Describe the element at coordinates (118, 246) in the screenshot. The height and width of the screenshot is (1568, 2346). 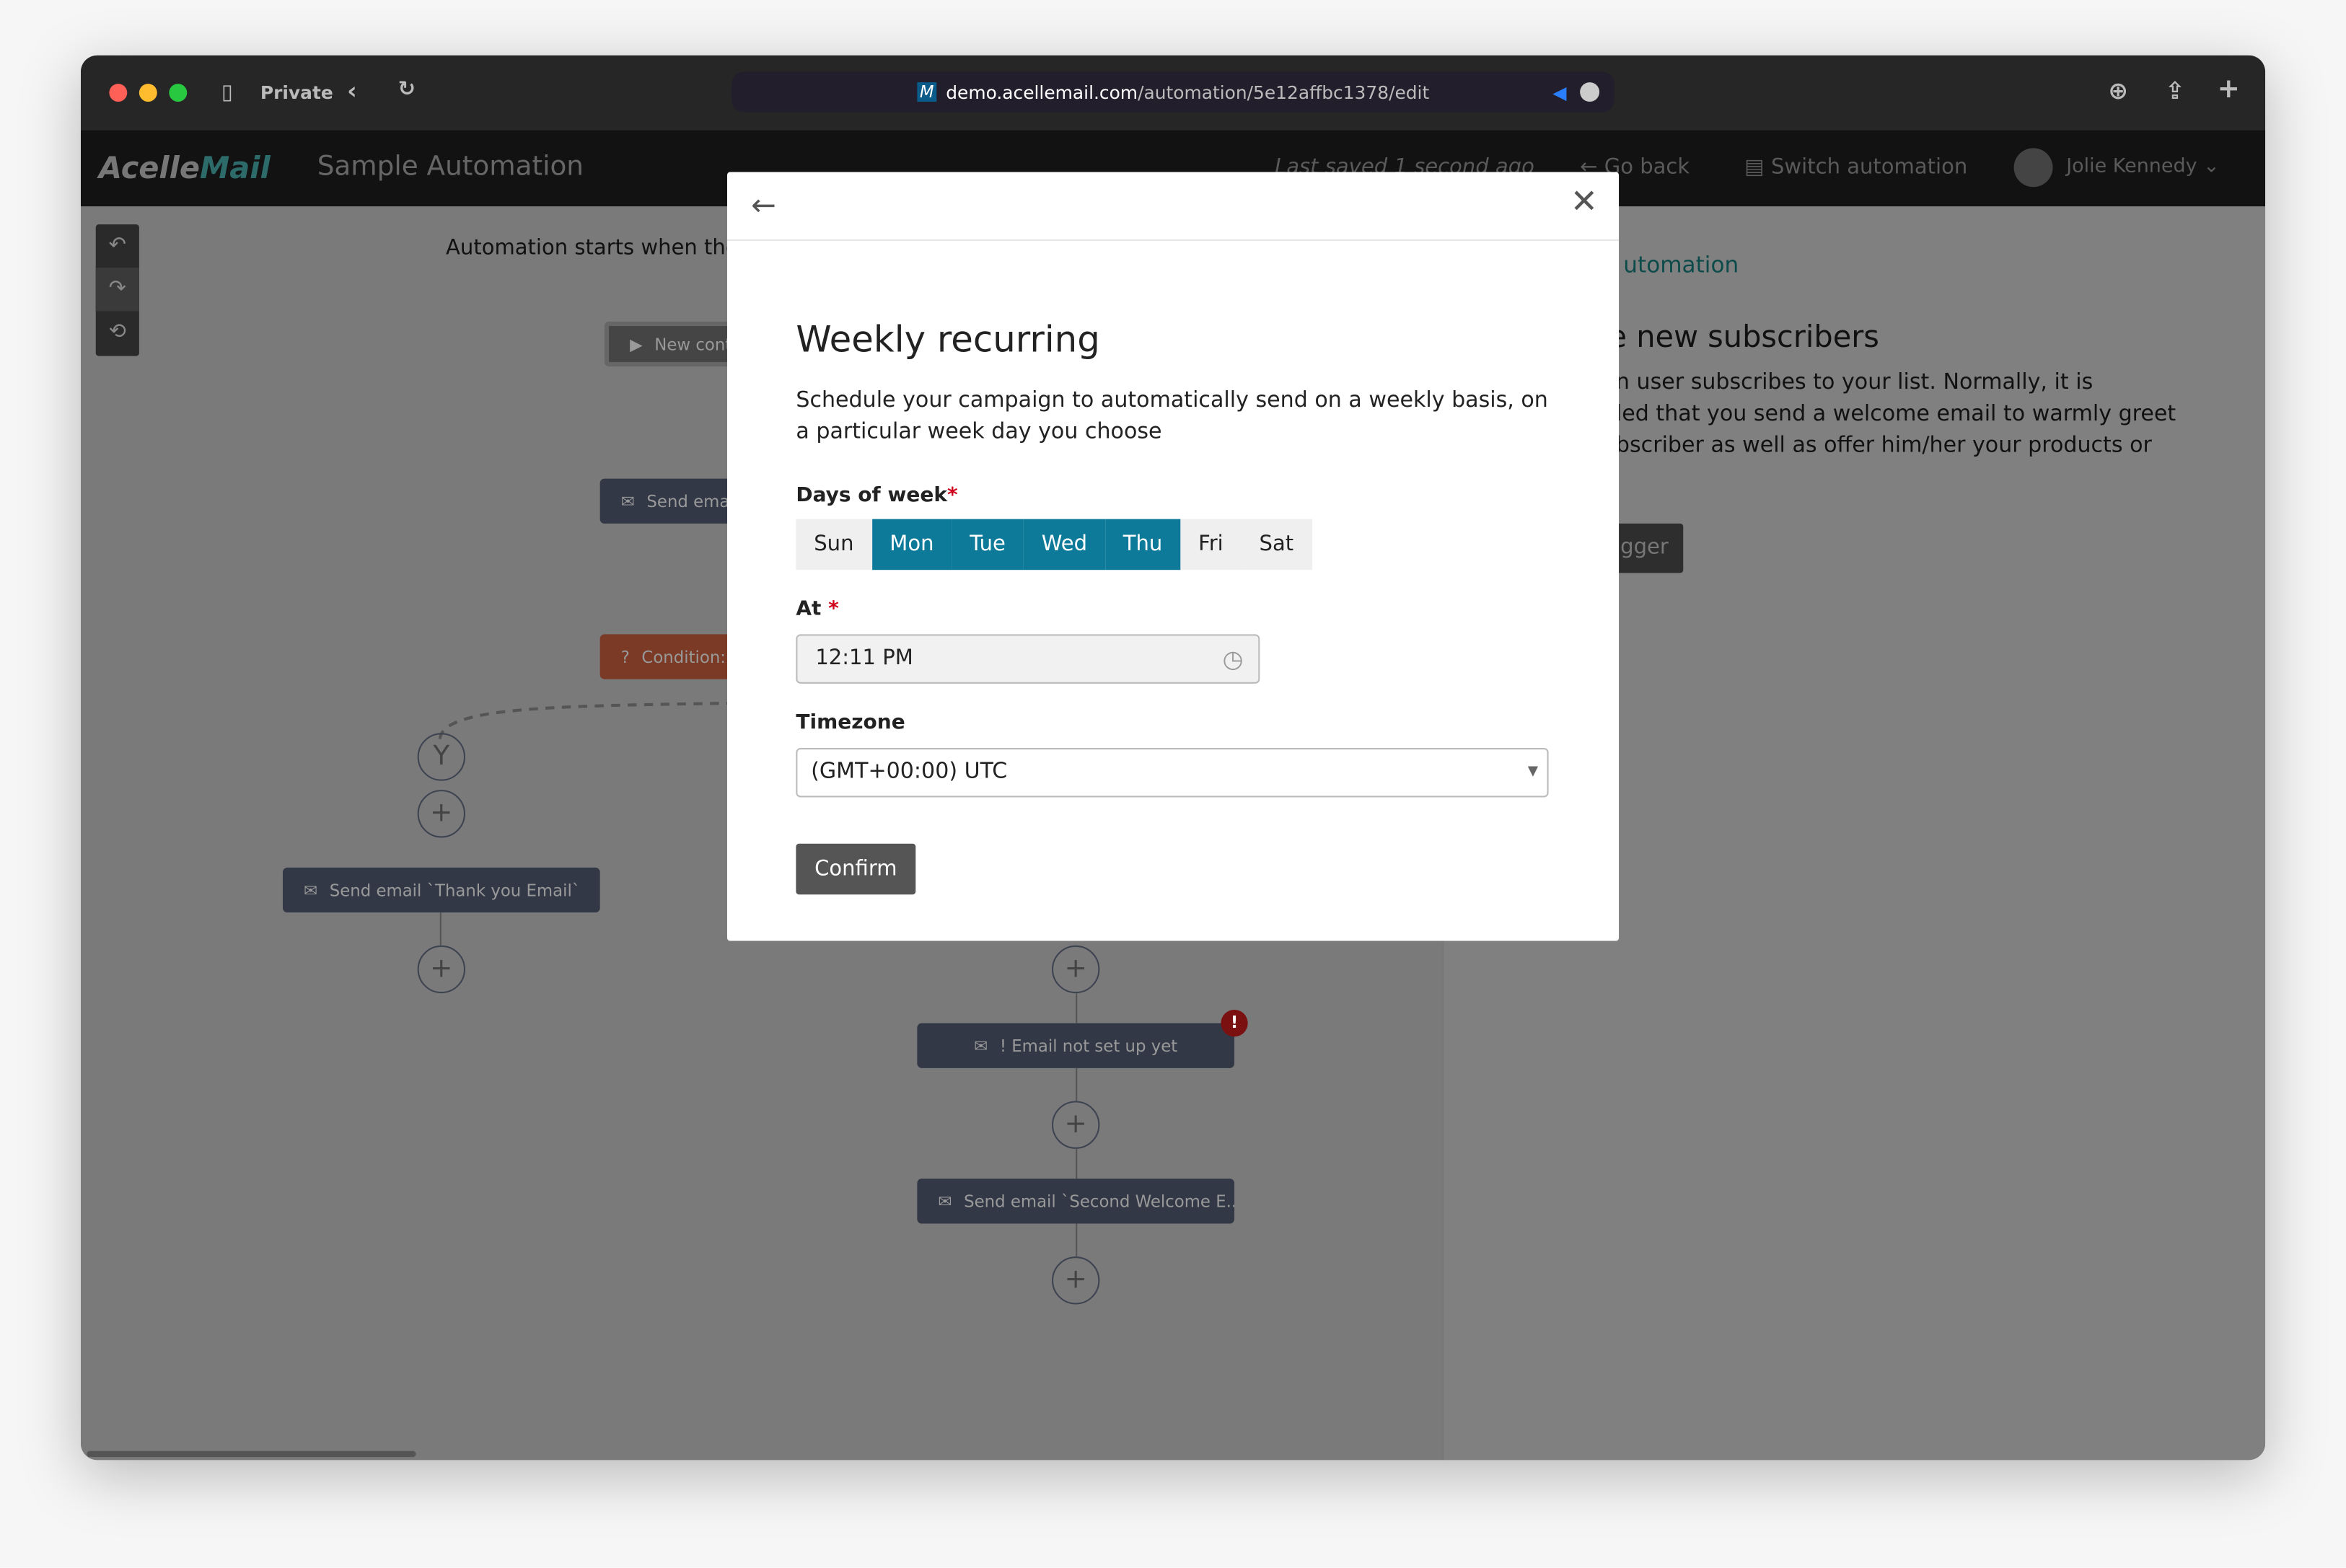
I see `undo-icon: ↶` at that location.